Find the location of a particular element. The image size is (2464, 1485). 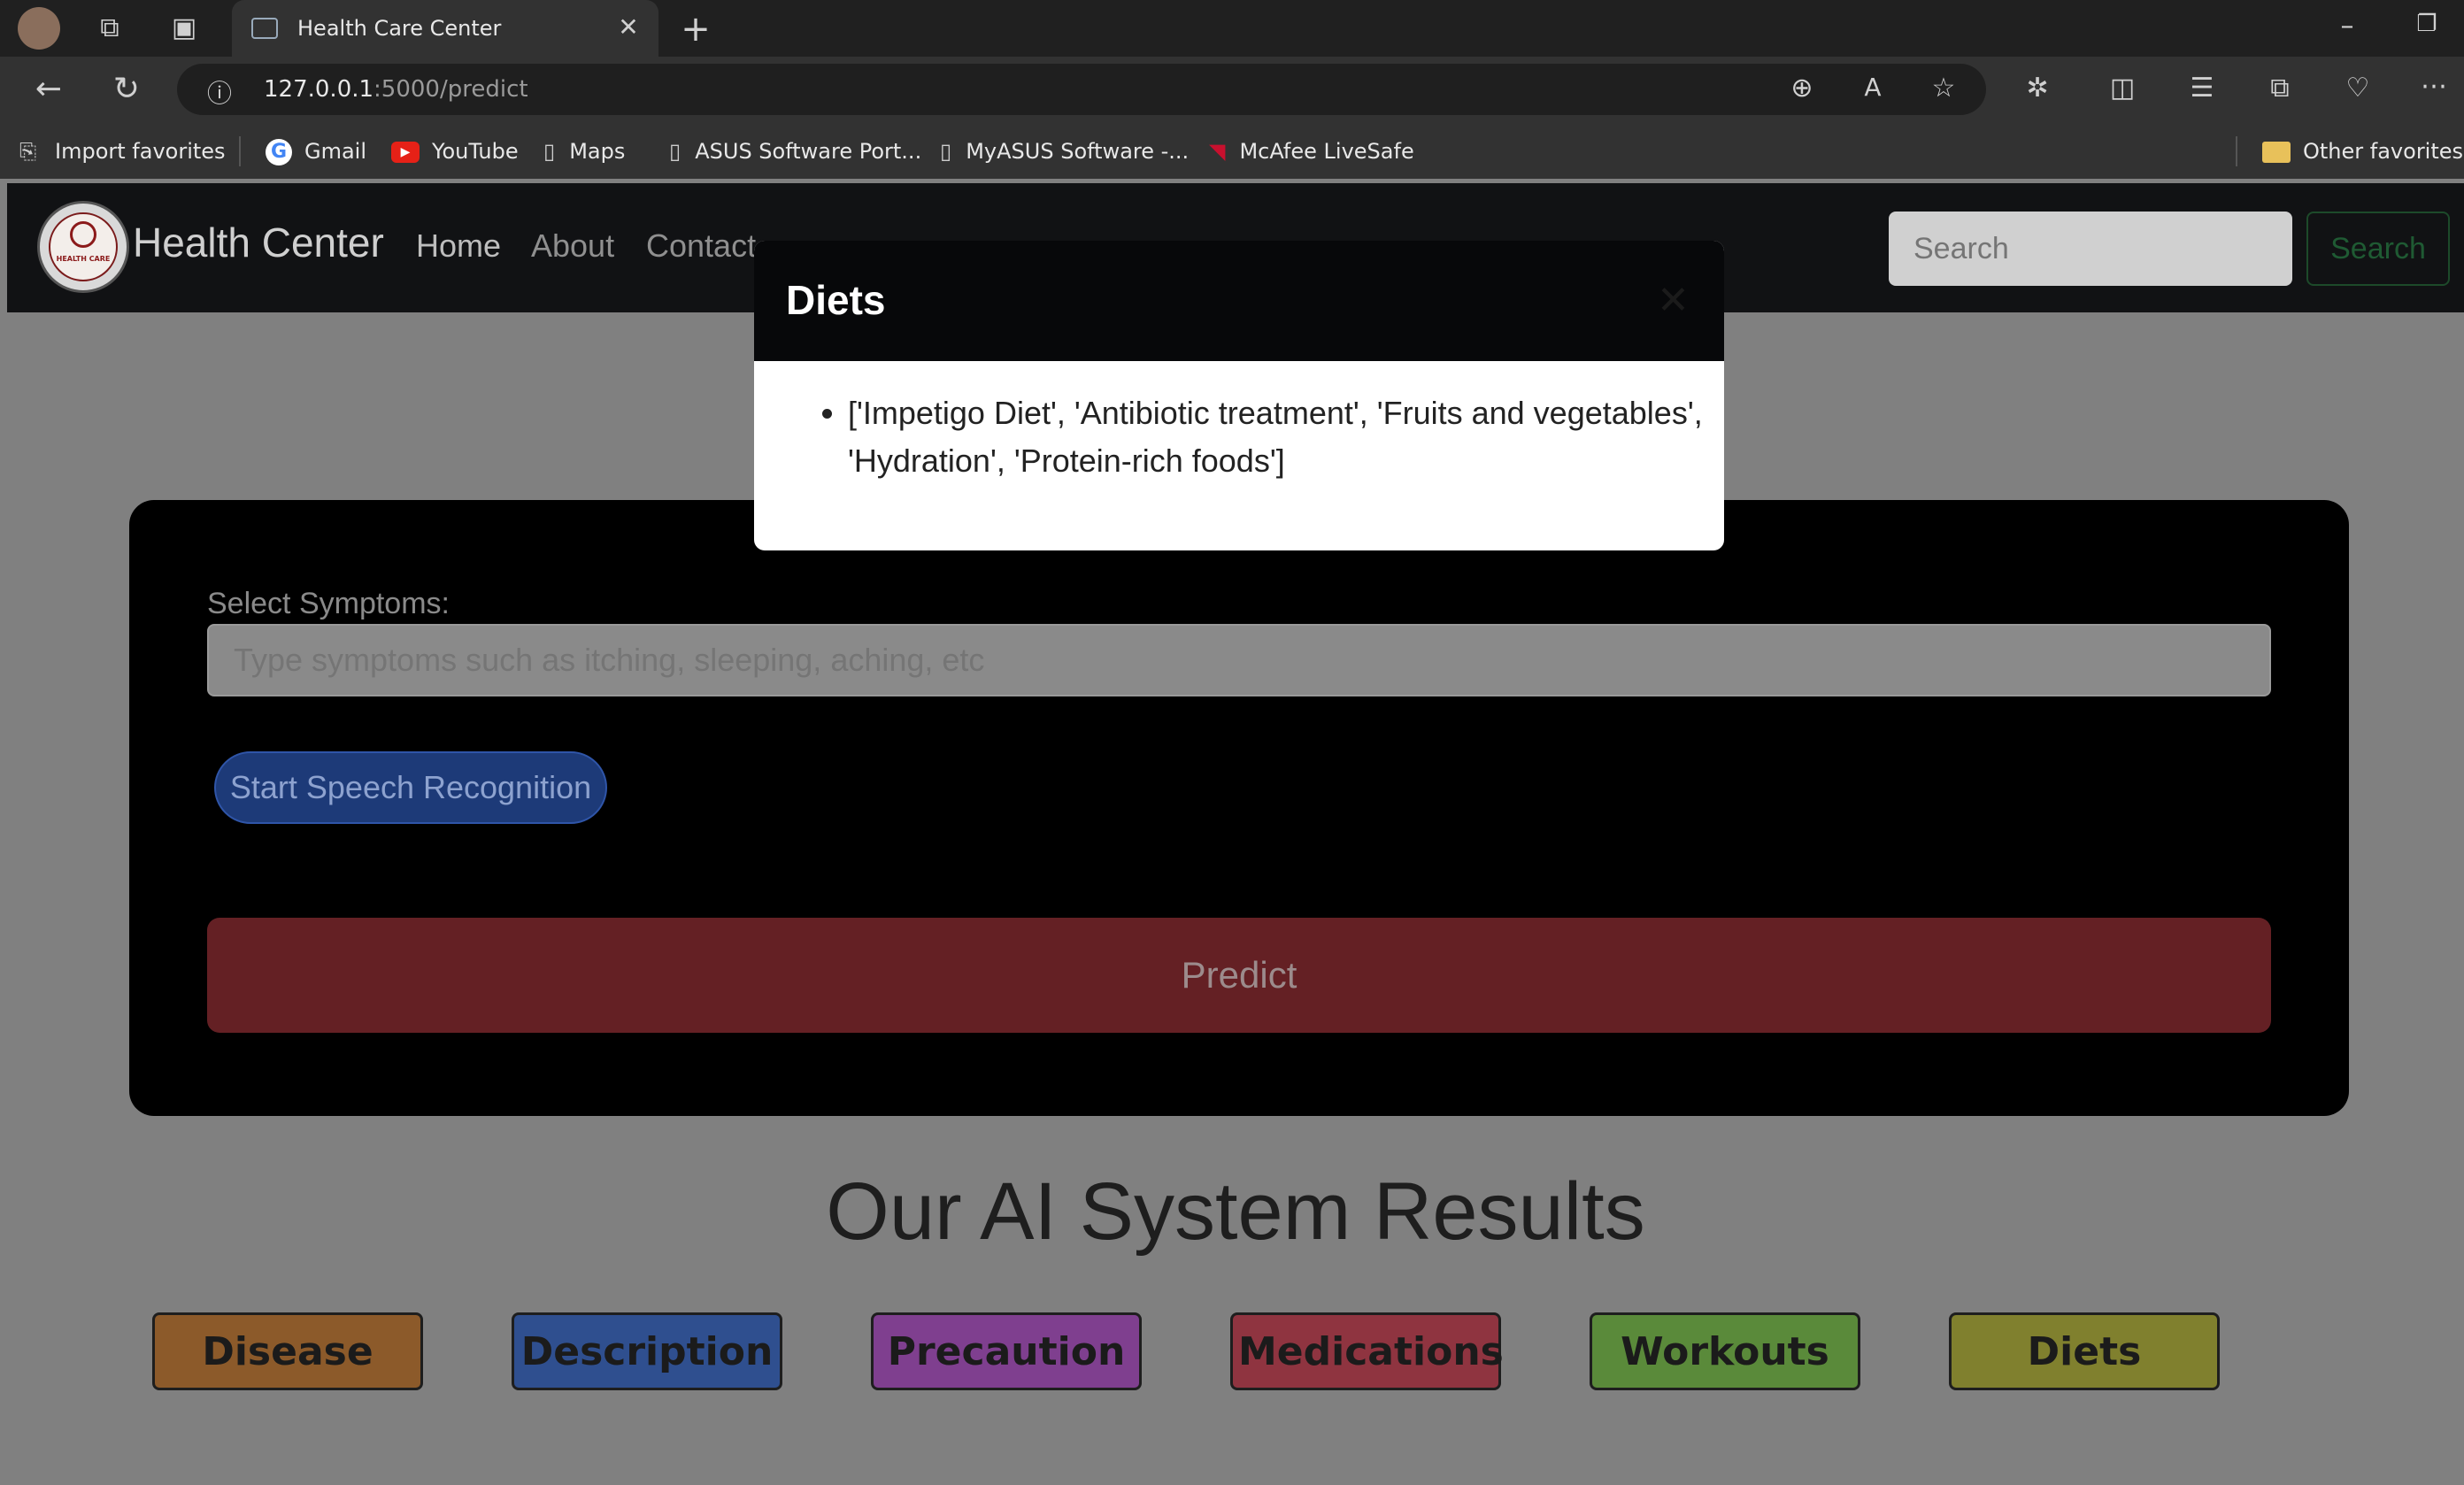

profile-avatar is located at coordinates (39, 29).